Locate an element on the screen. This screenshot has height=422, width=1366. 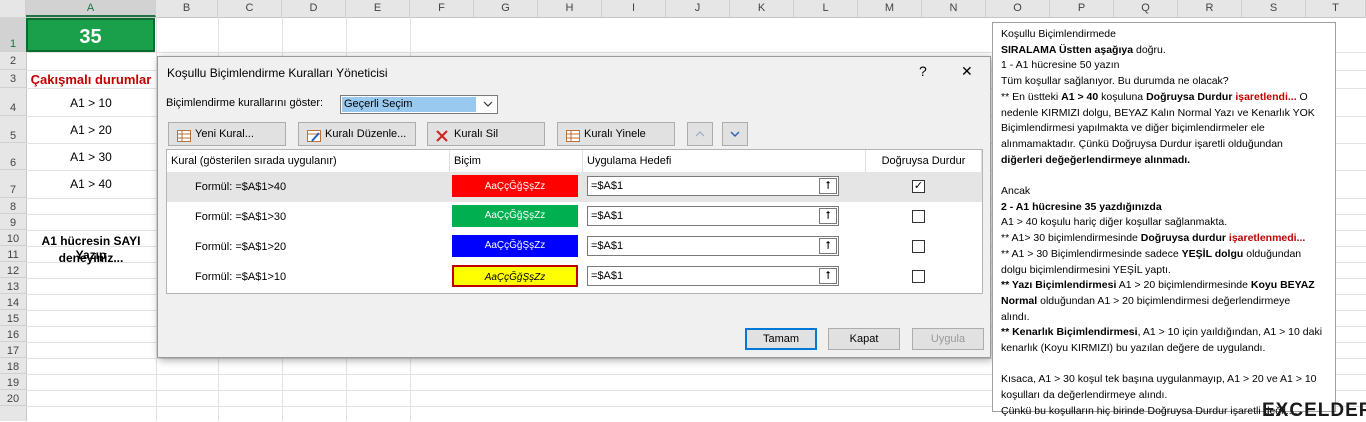
note-bold: YEŞİL dolgu is located at coordinates (1212, 253).